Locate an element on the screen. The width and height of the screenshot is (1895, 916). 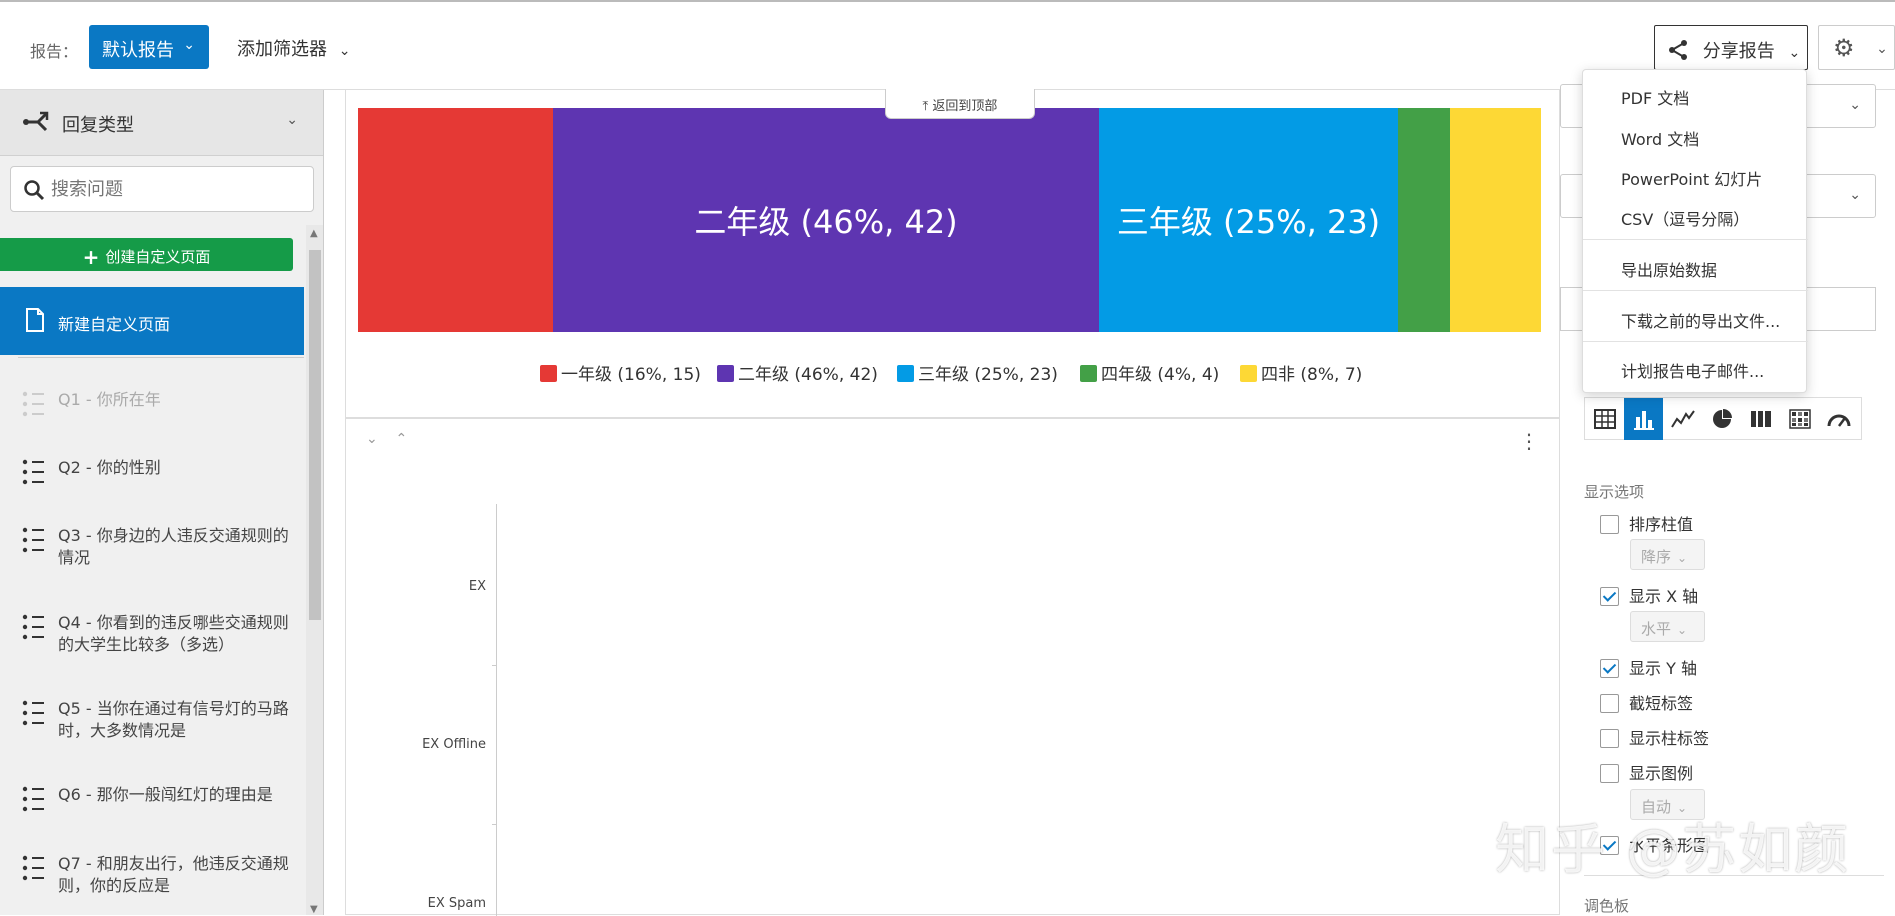
question-label: Q6 - 那你一般闯红灯的理由是 is located at coordinates (165, 794).